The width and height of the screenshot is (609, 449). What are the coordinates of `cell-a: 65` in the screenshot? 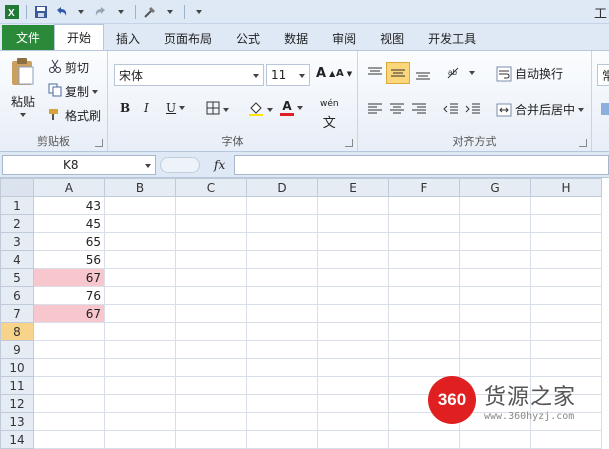 It's located at (69, 241).